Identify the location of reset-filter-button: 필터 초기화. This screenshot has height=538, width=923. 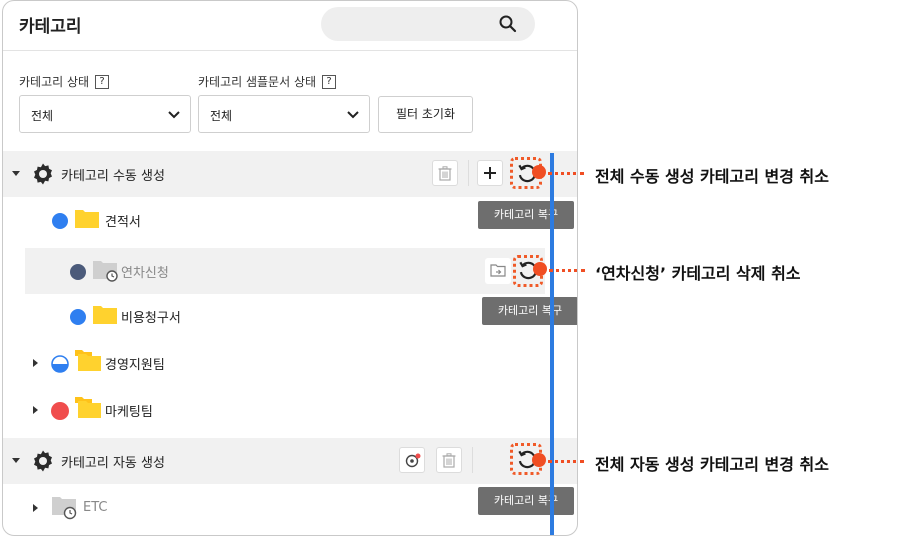
(425, 114).